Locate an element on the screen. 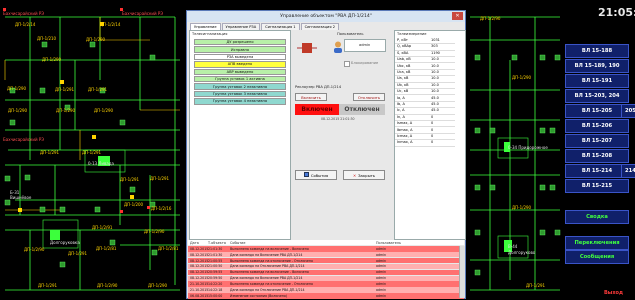  switches-button: Переключения is located at coordinates (597, 243).